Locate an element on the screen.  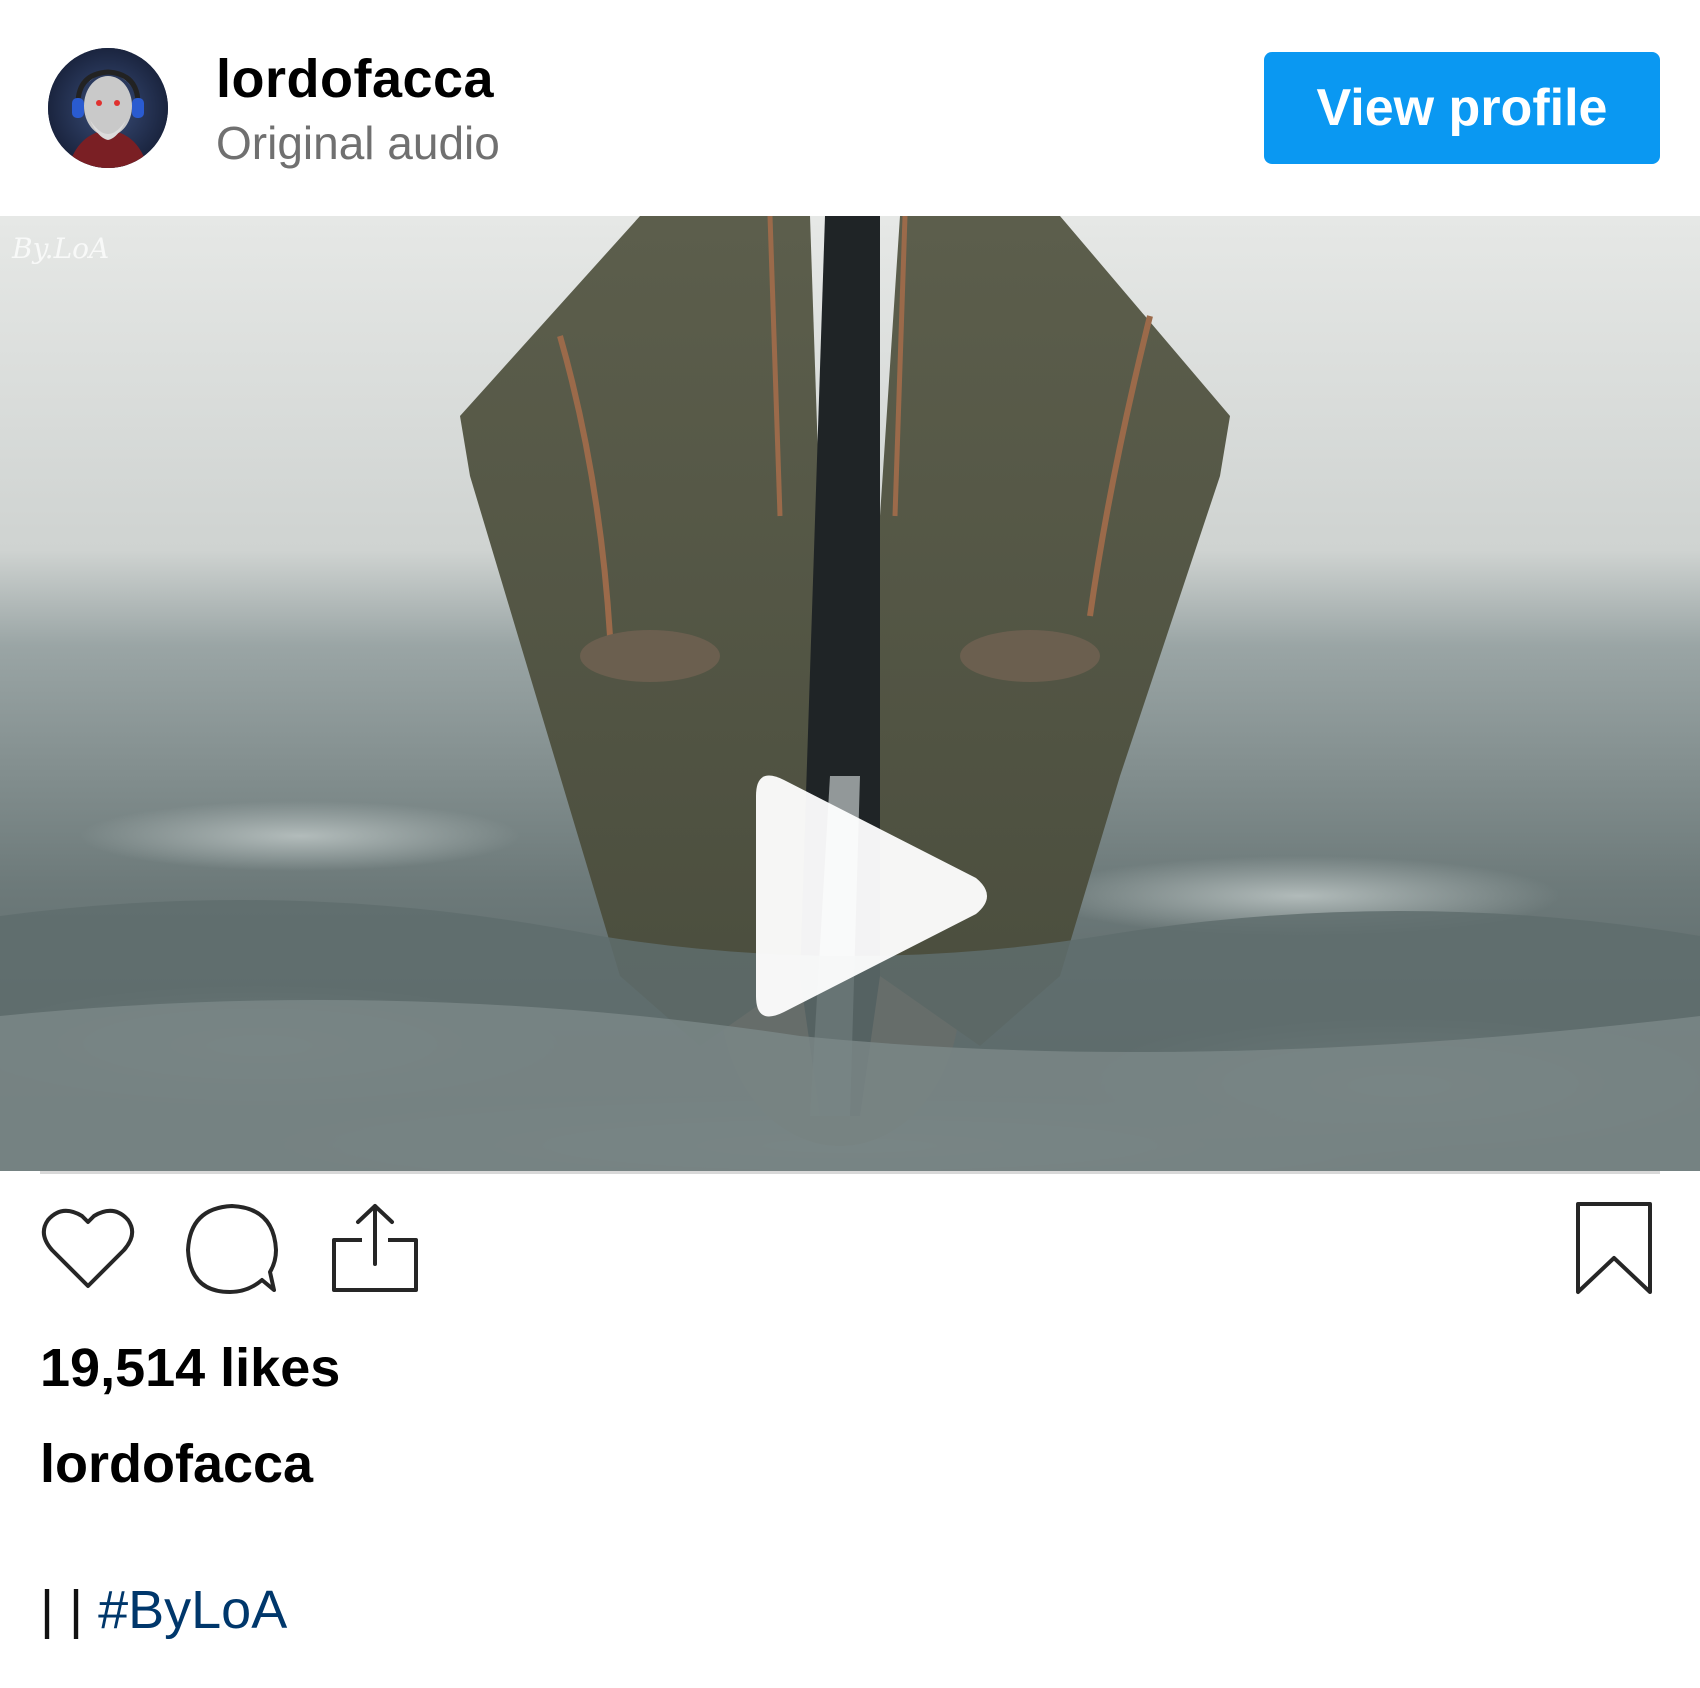
caption-text: | | #ByLoA is located at coordinates (163, 1610).